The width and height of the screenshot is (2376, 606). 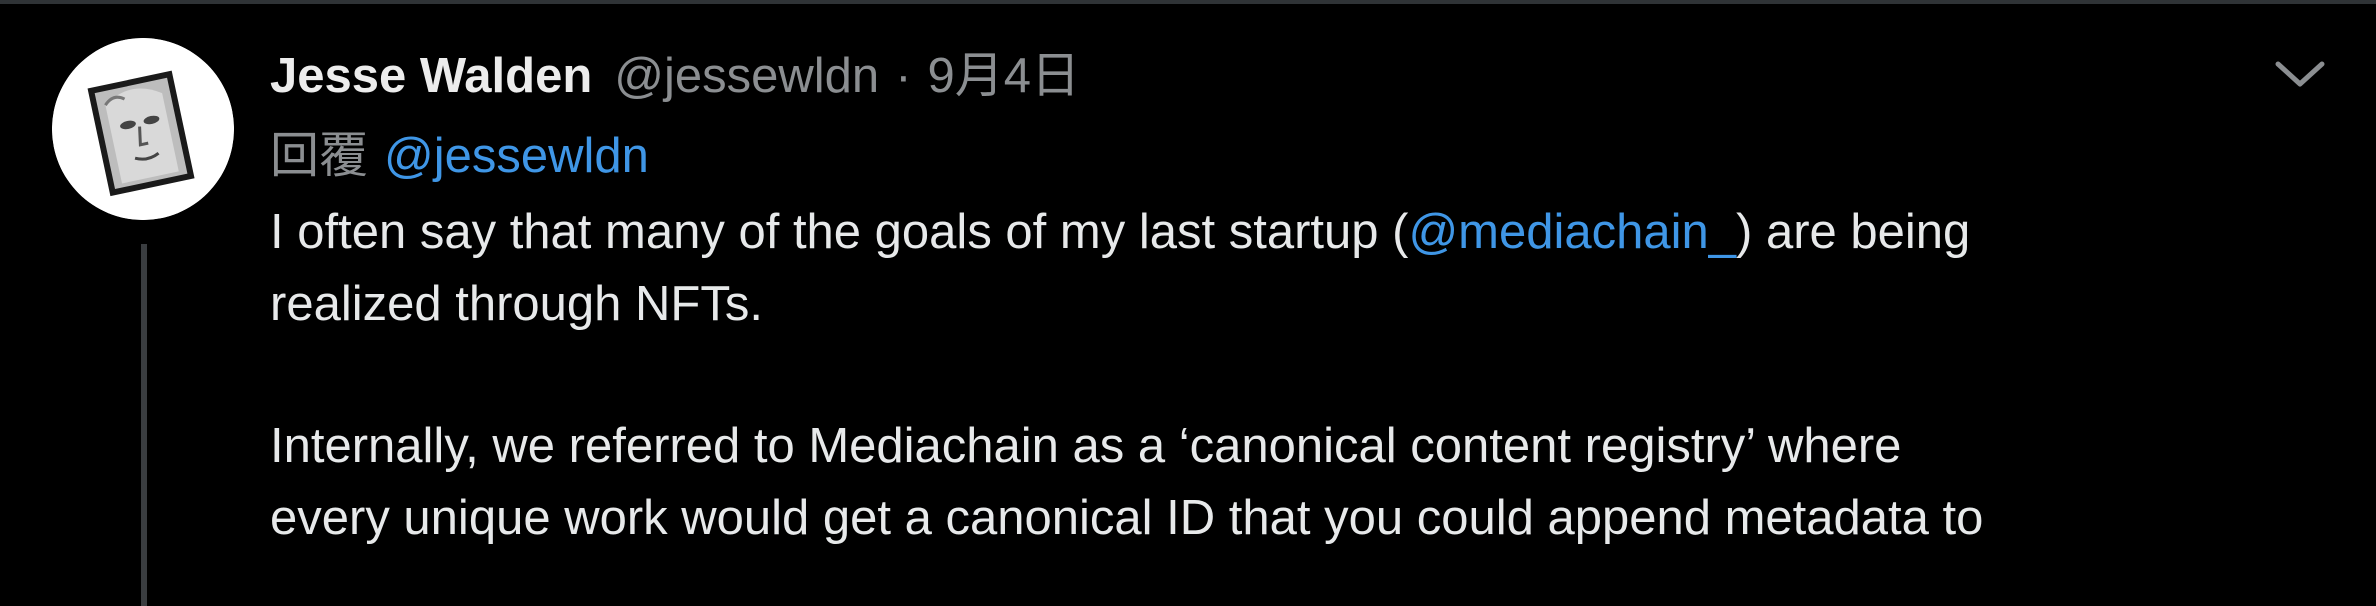 I want to click on author-handle: @jessewldn, so click(x=746, y=76).